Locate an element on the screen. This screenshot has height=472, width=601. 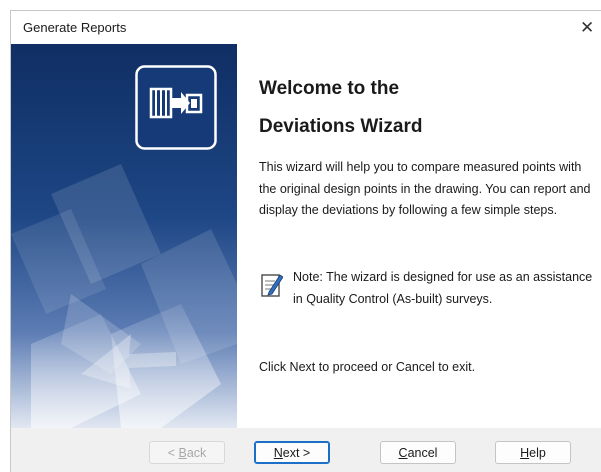
cancel-button: Cancel is located at coordinates (418, 452).